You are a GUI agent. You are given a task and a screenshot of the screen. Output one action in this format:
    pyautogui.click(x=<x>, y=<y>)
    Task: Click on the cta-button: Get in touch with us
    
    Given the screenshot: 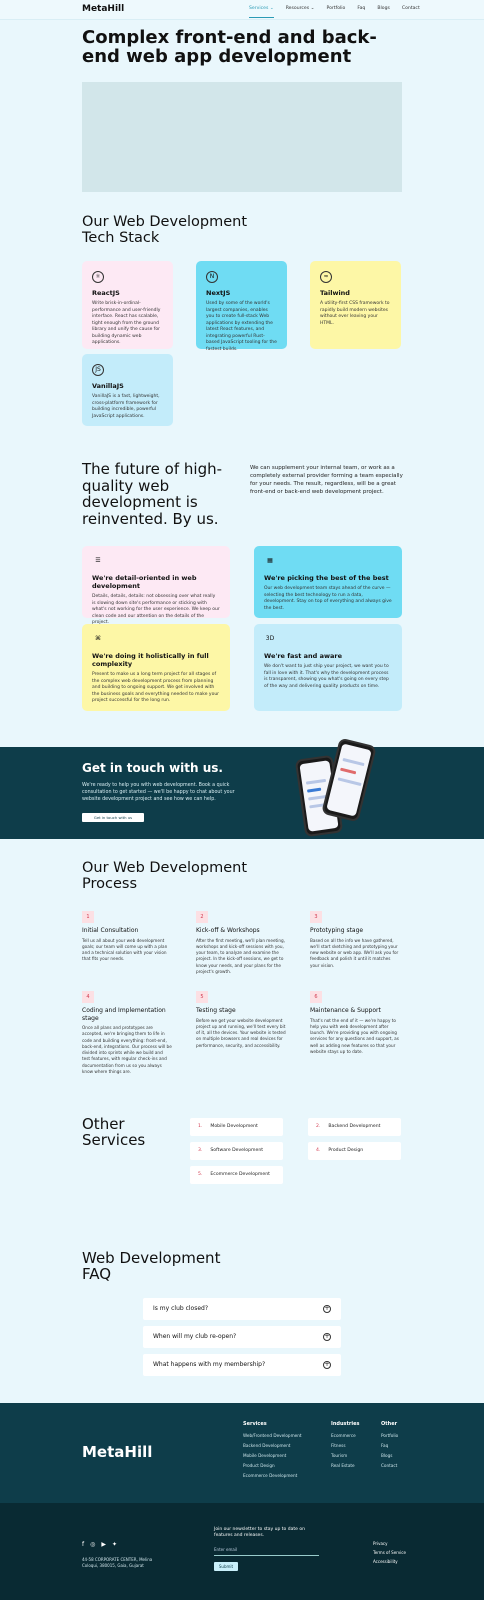 What is the action you would take?
    pyautogui.click(x=113, y=817)
    